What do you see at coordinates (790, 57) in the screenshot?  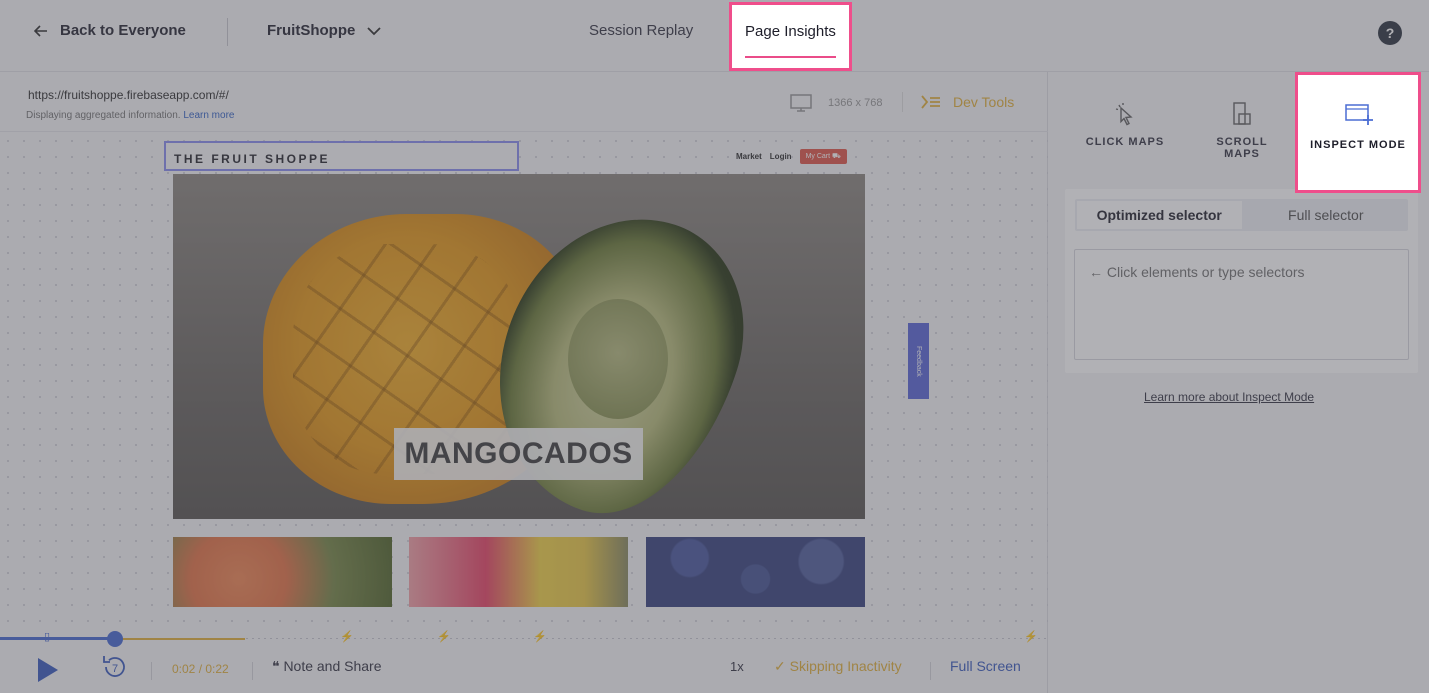 I see `active-tab-underline` at bounding box center [790, 57].